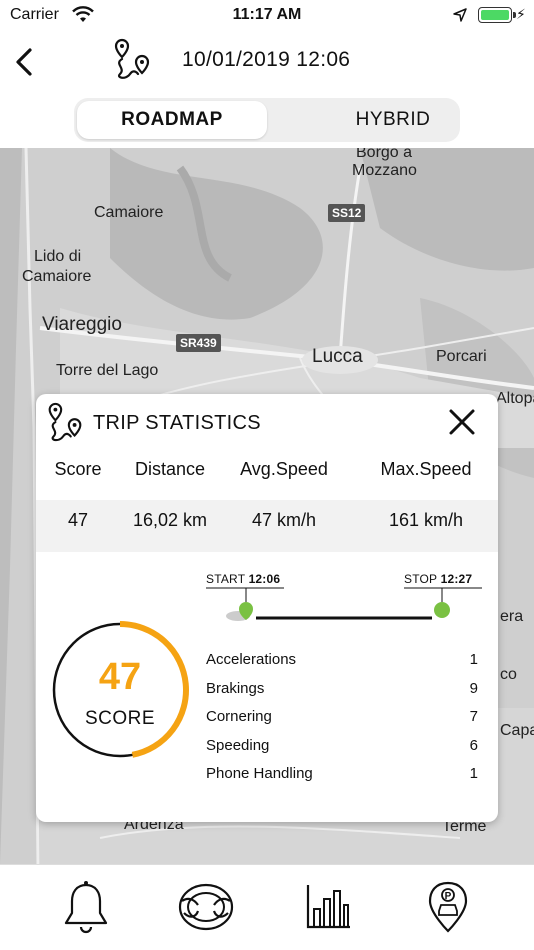 The image size is (534, 950). What do you see at coordinates (328, 907) in the screenshot?
I see `bar-chart-icon` at bounding box center [328, 907].